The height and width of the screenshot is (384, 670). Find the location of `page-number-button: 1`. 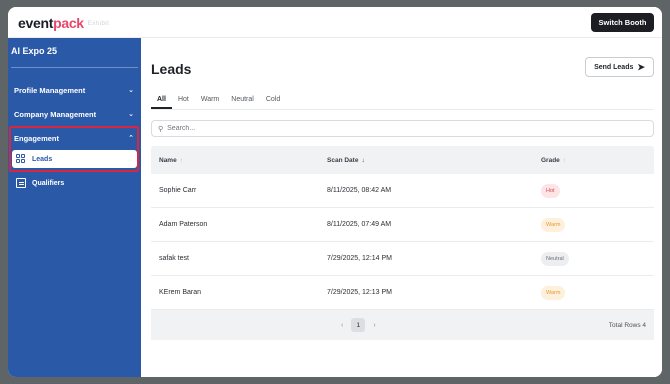

page-number-button: 1 is located at coordinates (358, 325).